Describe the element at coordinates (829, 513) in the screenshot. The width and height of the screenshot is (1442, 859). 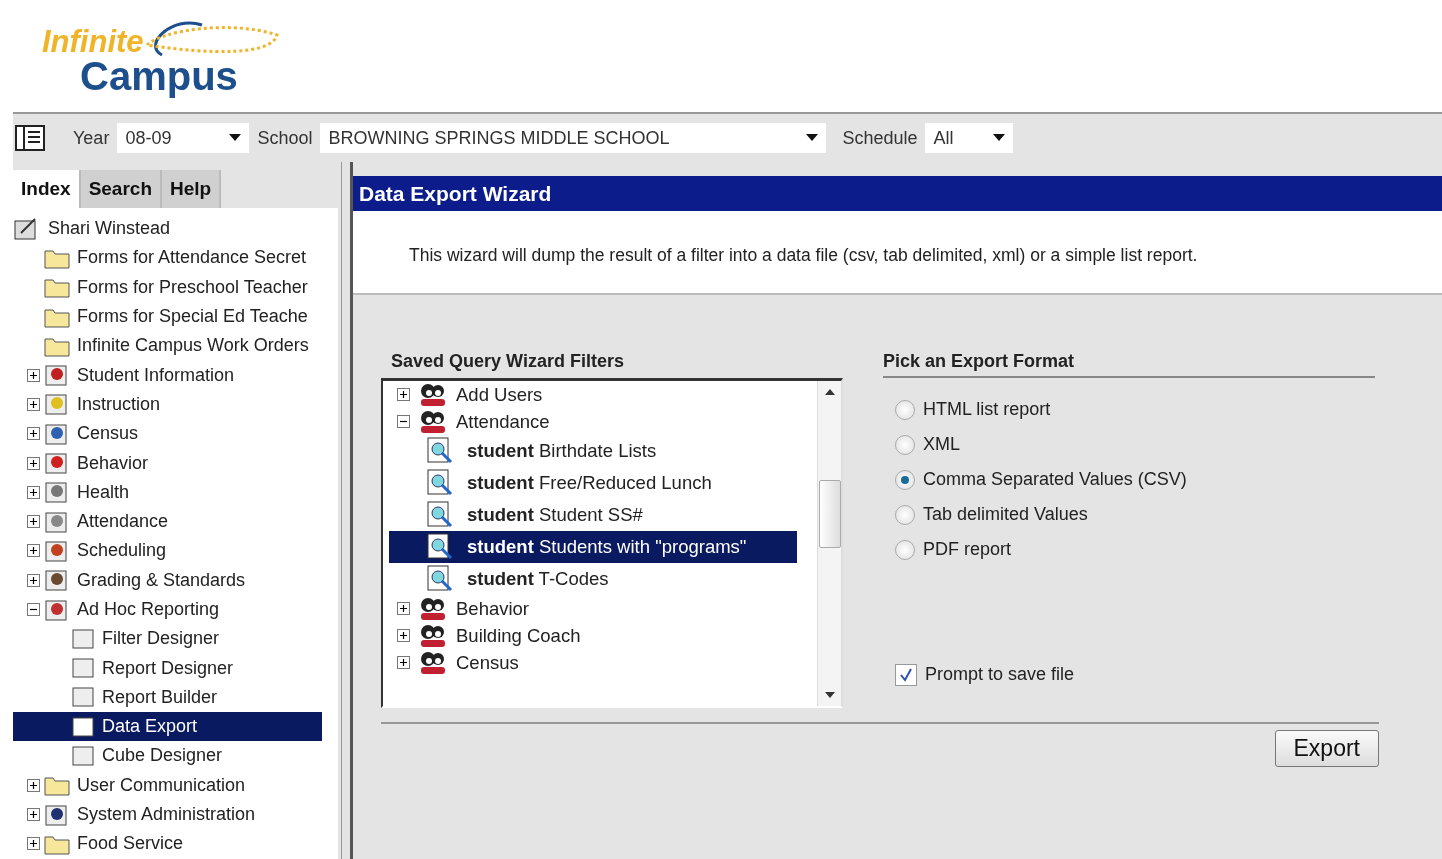
I see `scroll-thumb` at that location.